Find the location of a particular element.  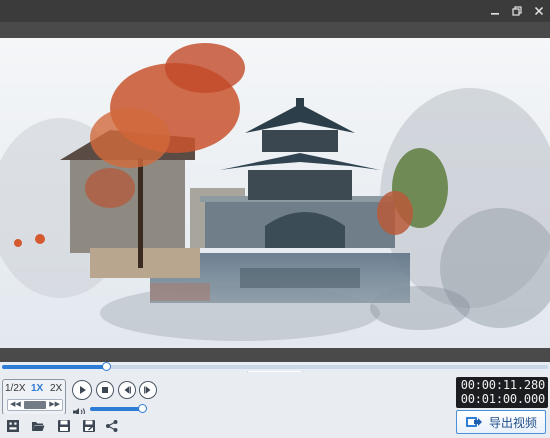

next-frame-button is located at coordinates (148, 390).